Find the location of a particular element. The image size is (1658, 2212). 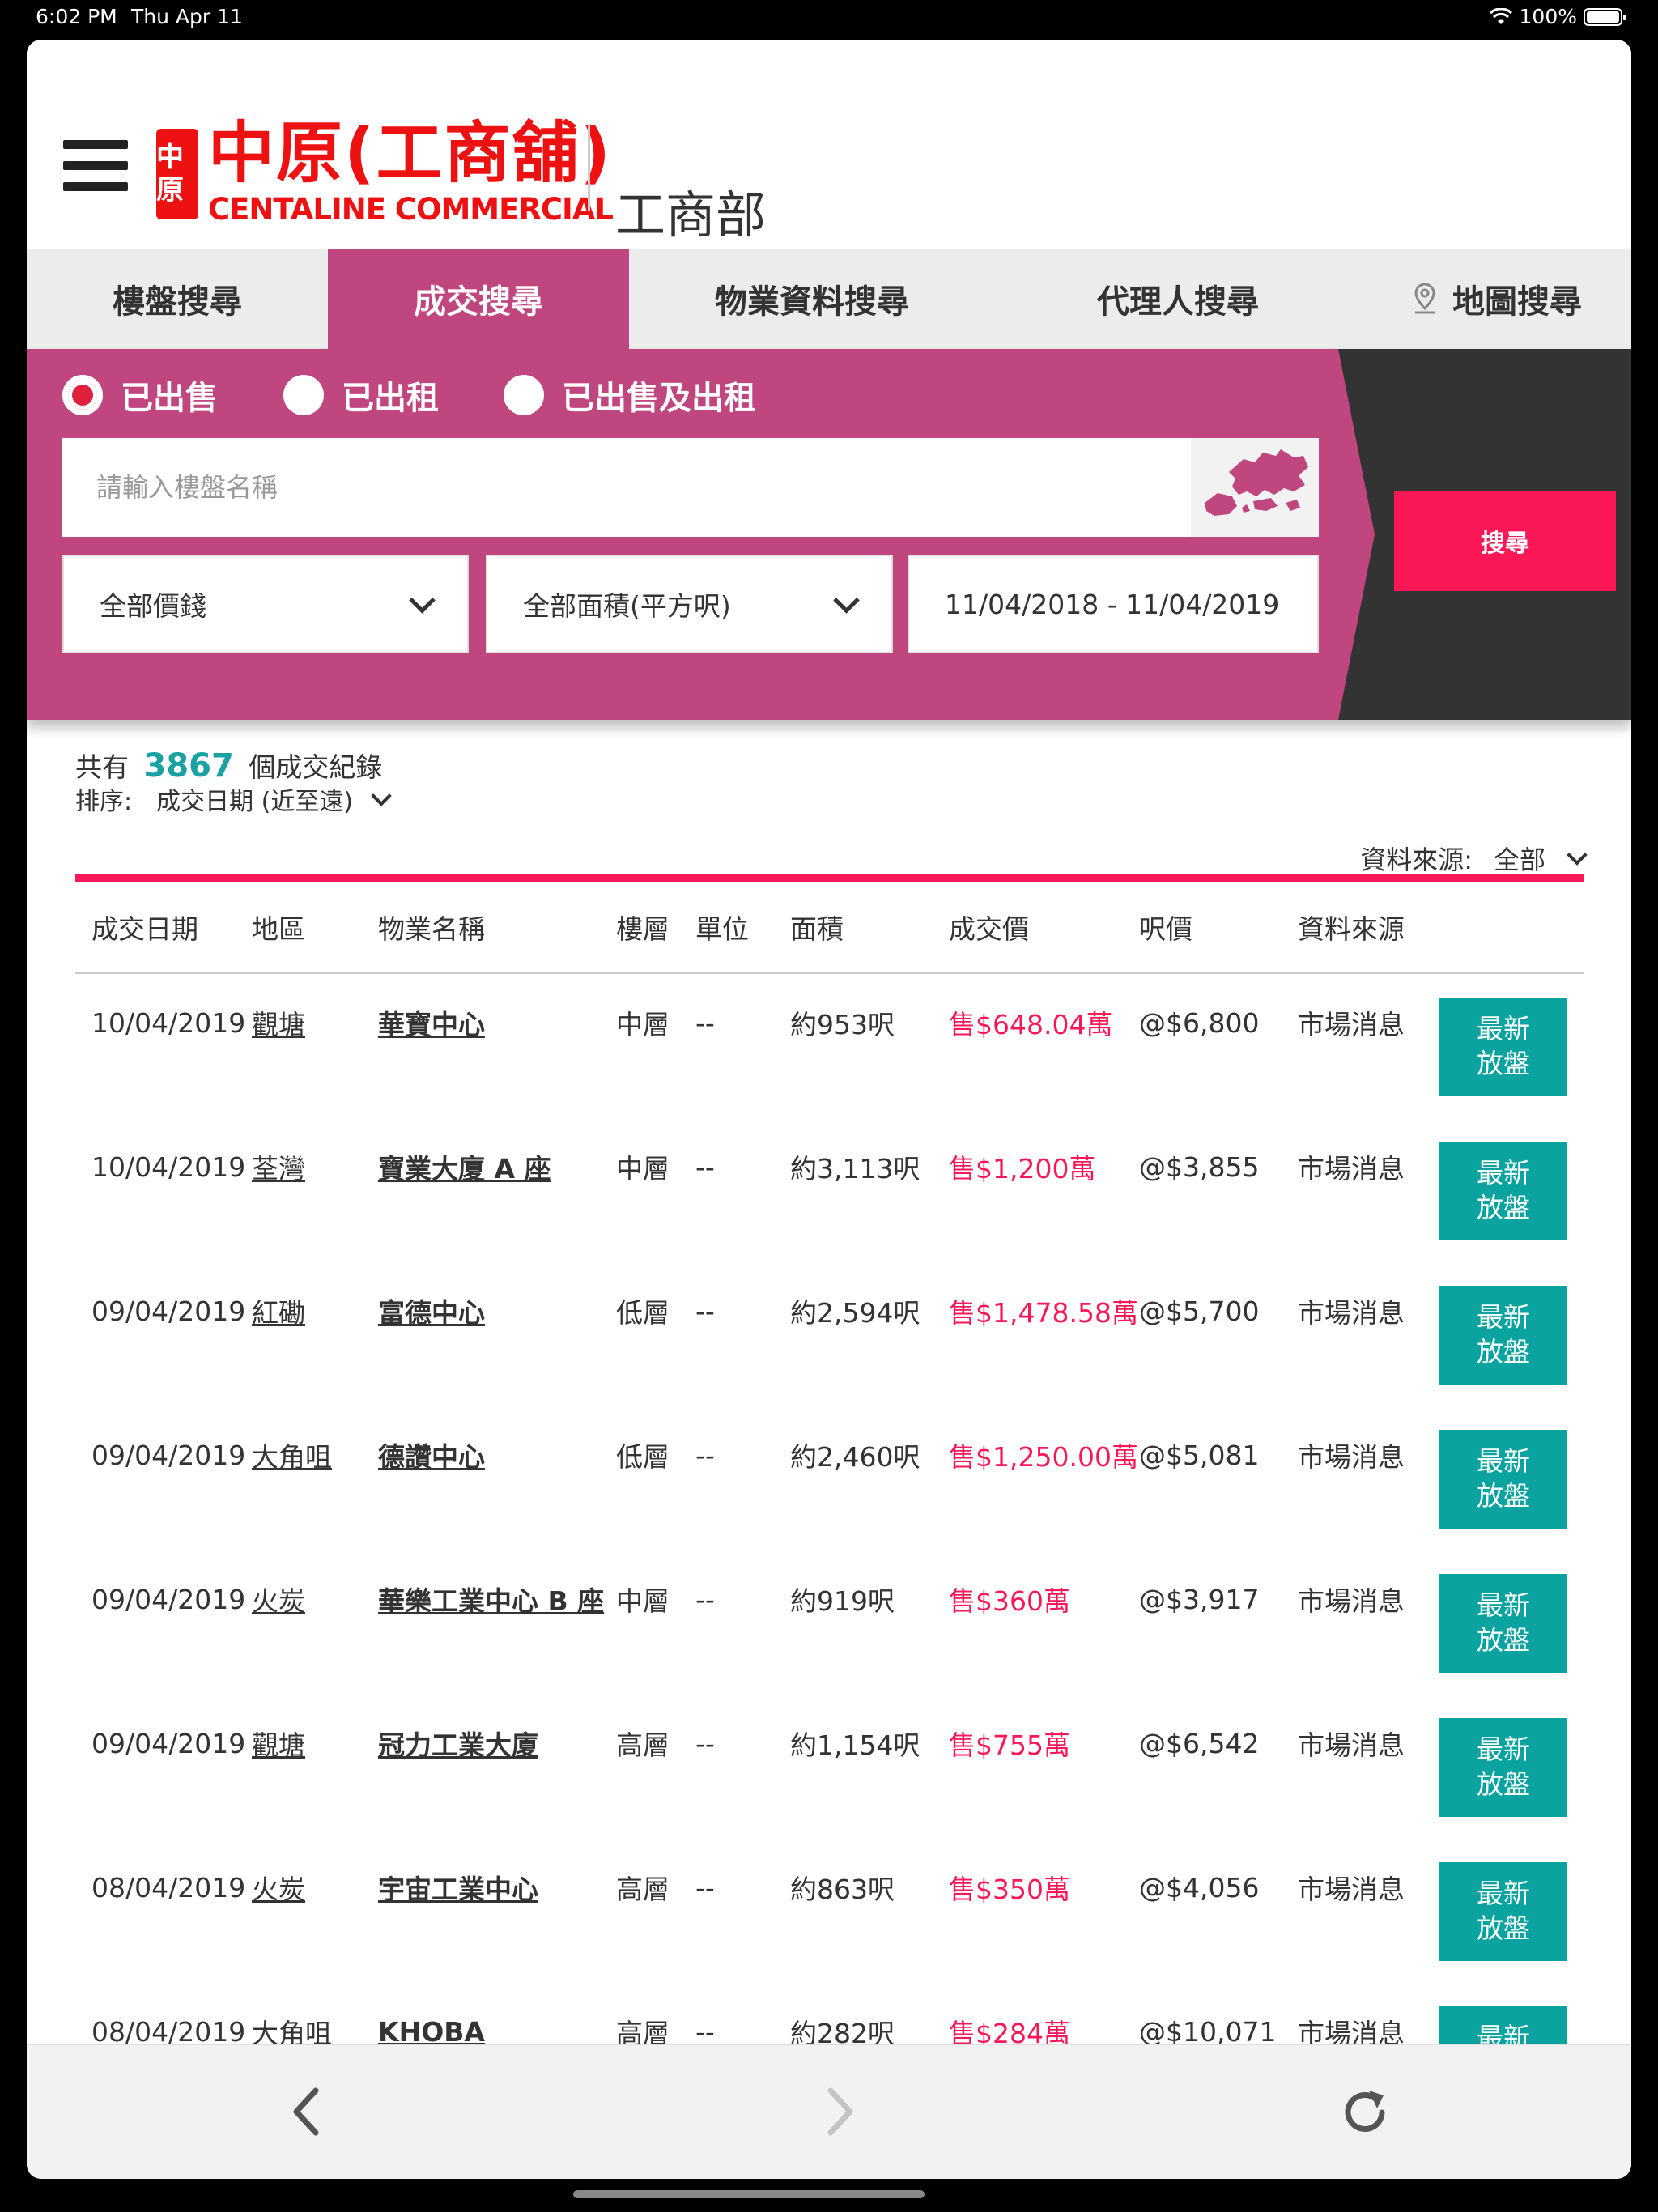

source-selector: 資料來源: 全部 is located at coordinates (1474, 859).